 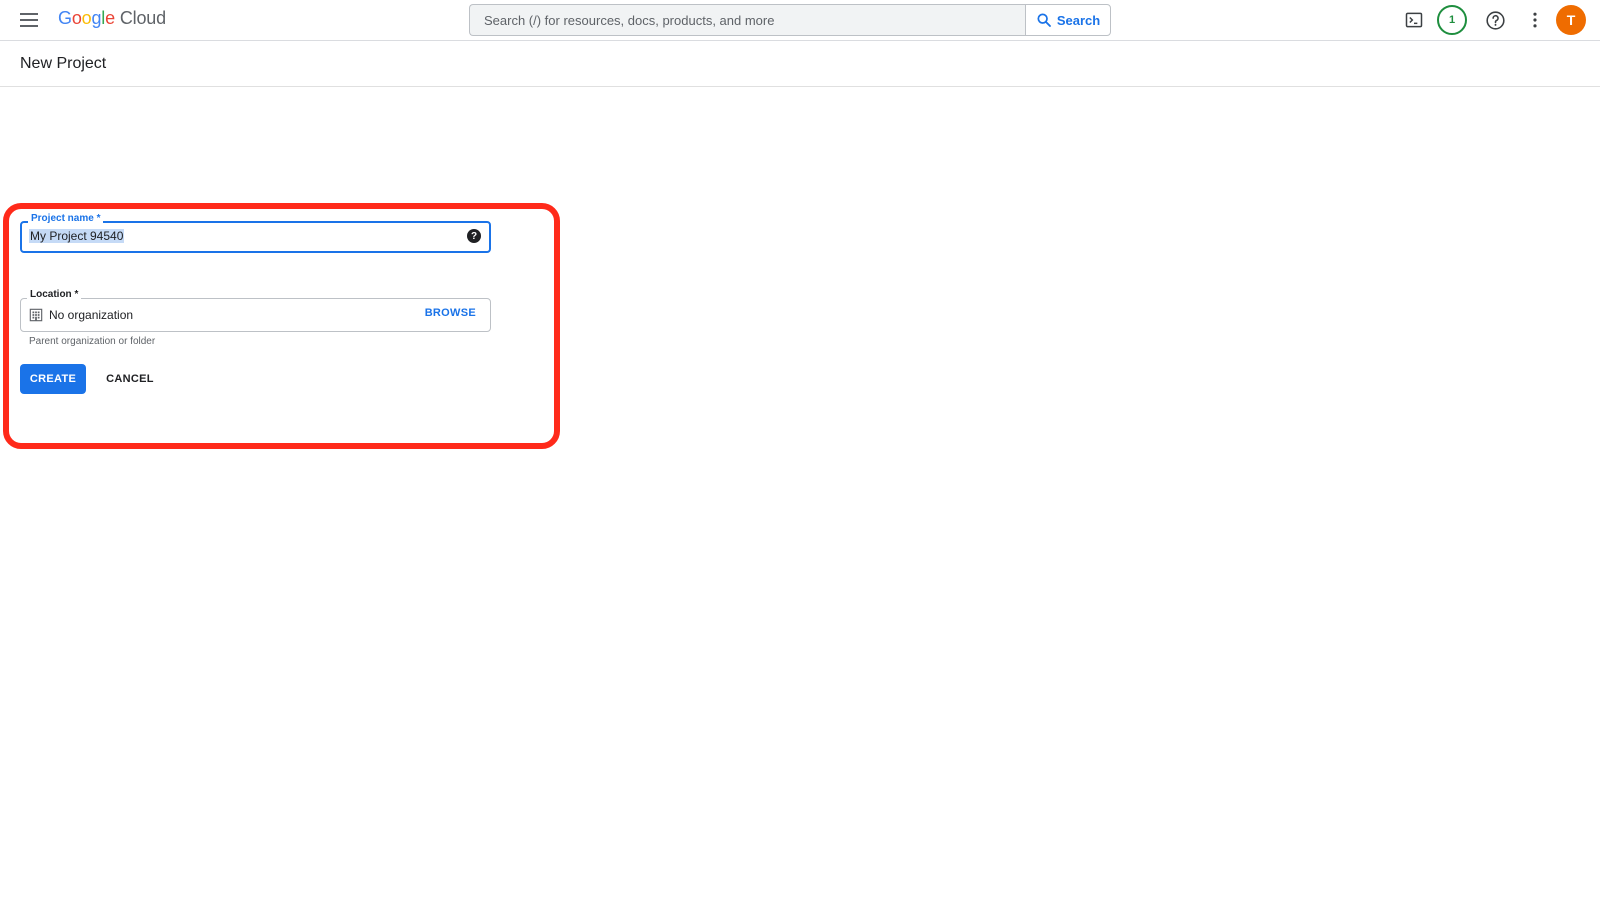 I want to click on top-app-bar: Google Cloud Search 1, so click(x=800, y=20).